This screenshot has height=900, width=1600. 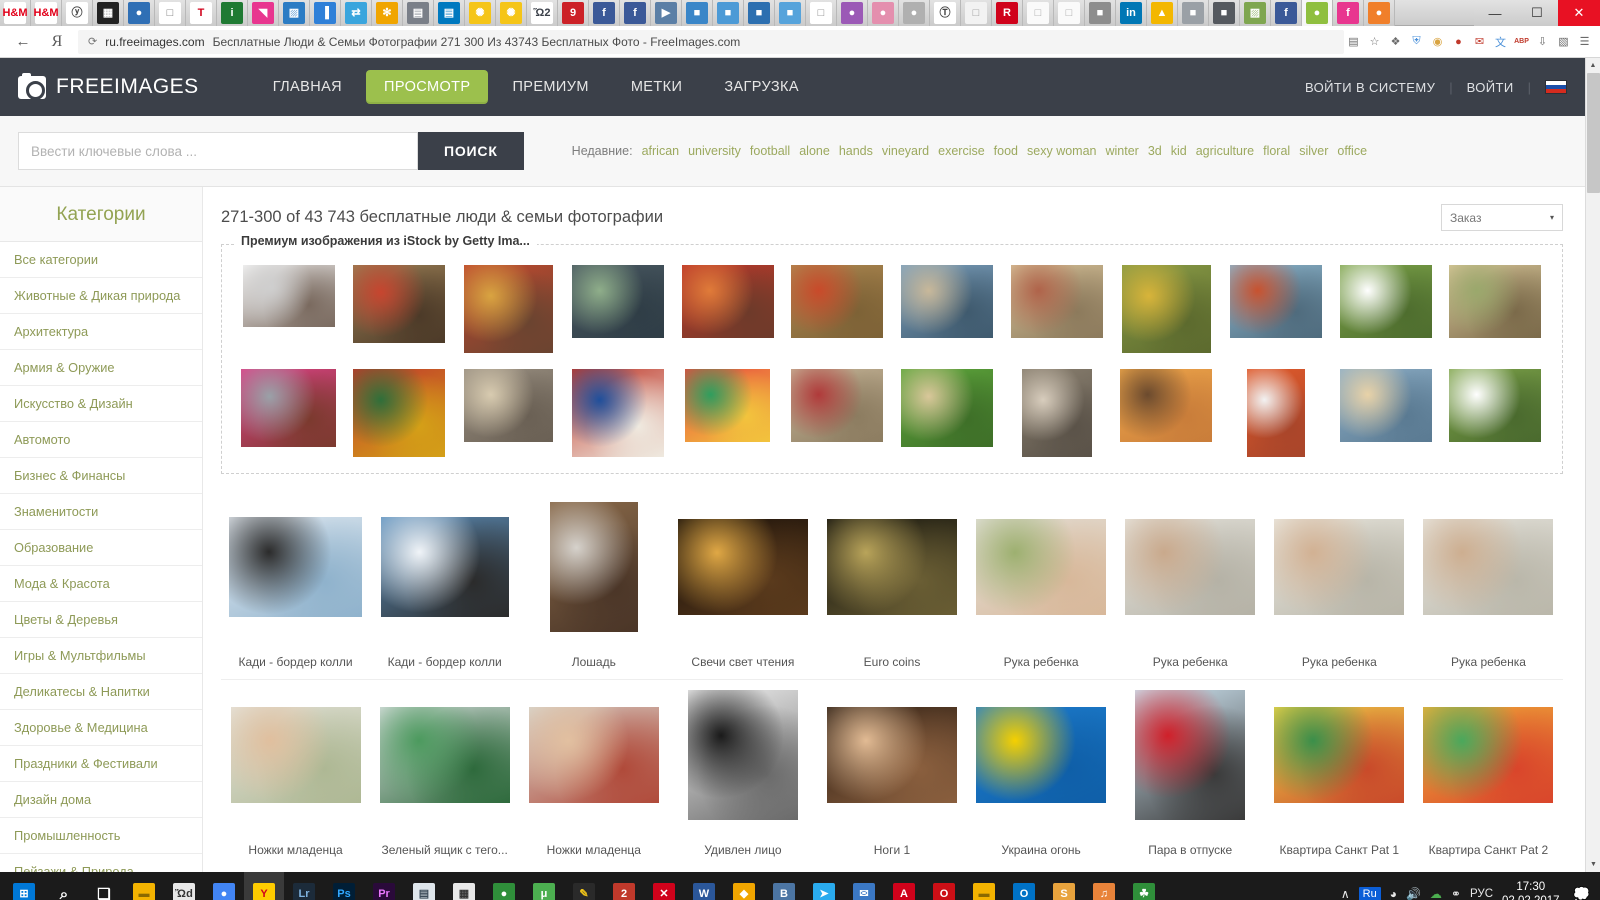 What do you see at coordinates (108, 13) in the screenshot?
I see `tab-colors: ▦` at bounding box center [108, 13].